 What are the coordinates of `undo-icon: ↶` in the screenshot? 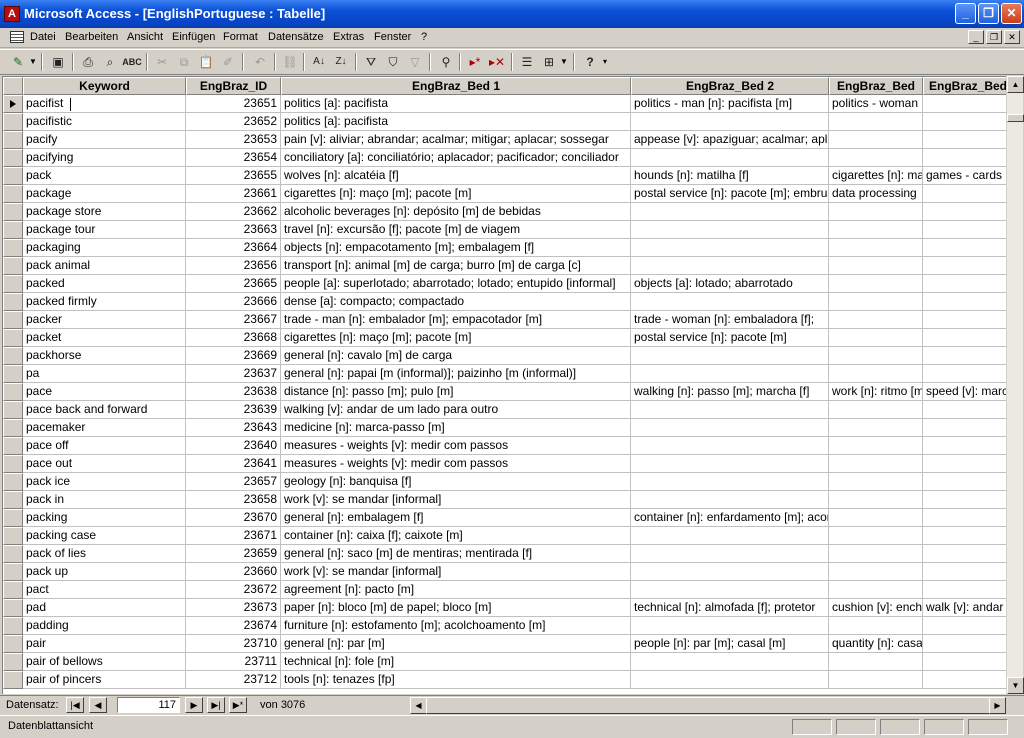 It's located at (260, 62).